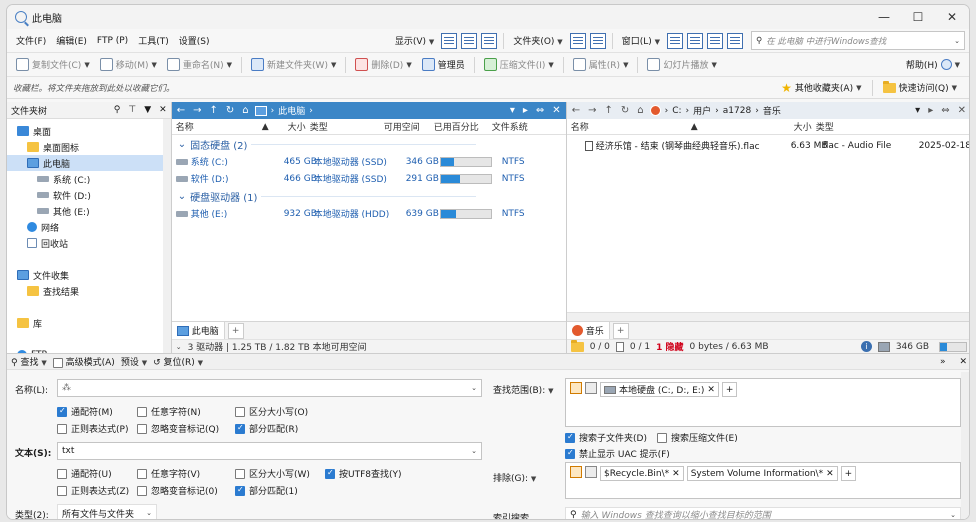  Describe the element at coordinates (89, 163) in the screenshot. I see `tree-item: 此电脑` at that location.